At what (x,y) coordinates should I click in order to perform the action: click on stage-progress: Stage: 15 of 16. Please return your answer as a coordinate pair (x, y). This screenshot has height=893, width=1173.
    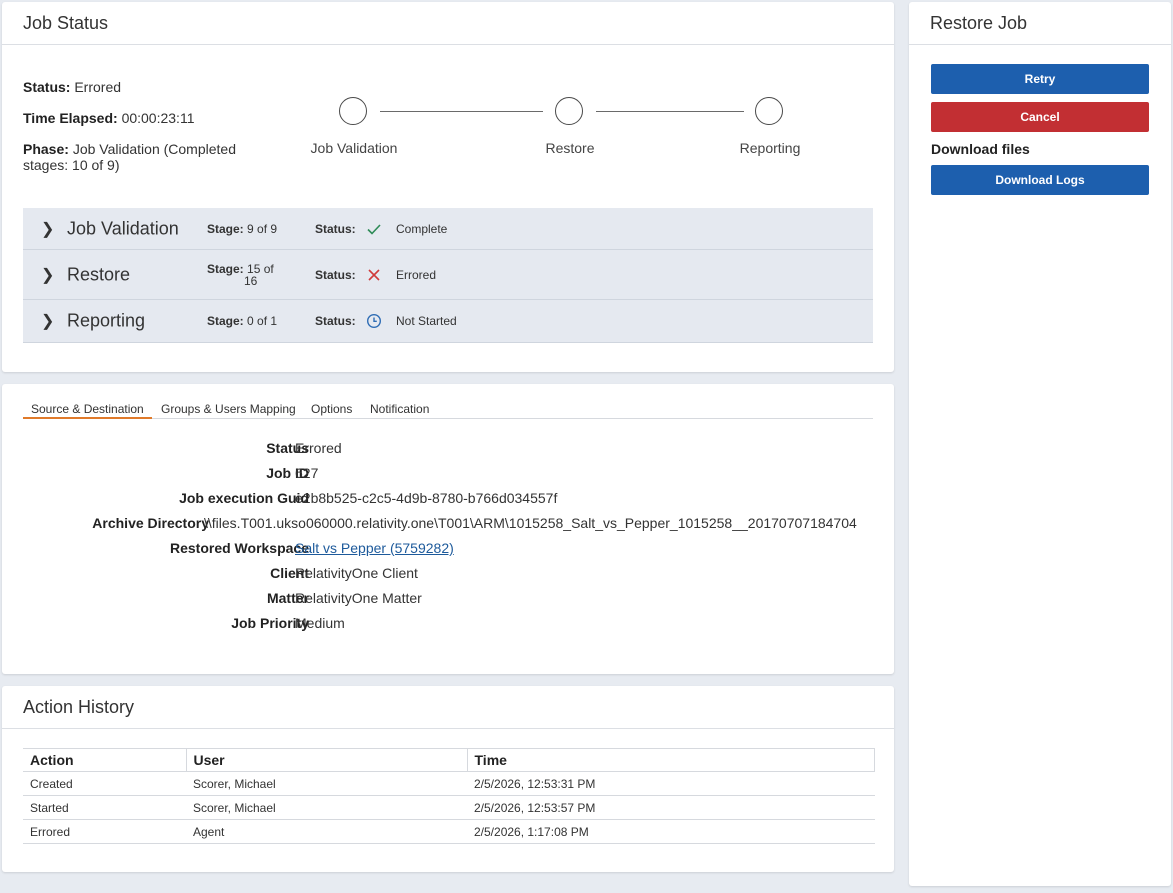
    Looking at the image, I should click on (240, 275).